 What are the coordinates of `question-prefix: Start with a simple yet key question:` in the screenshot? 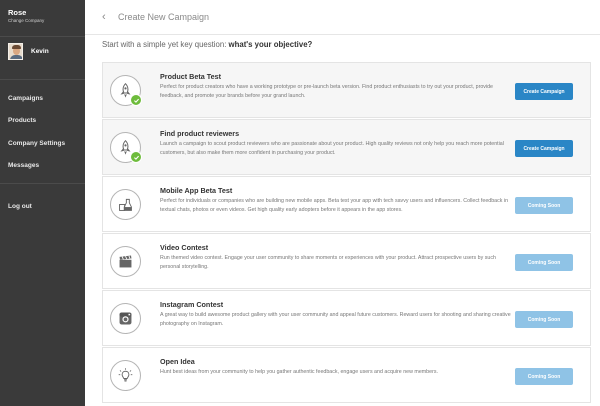 It's located at (165, 44).